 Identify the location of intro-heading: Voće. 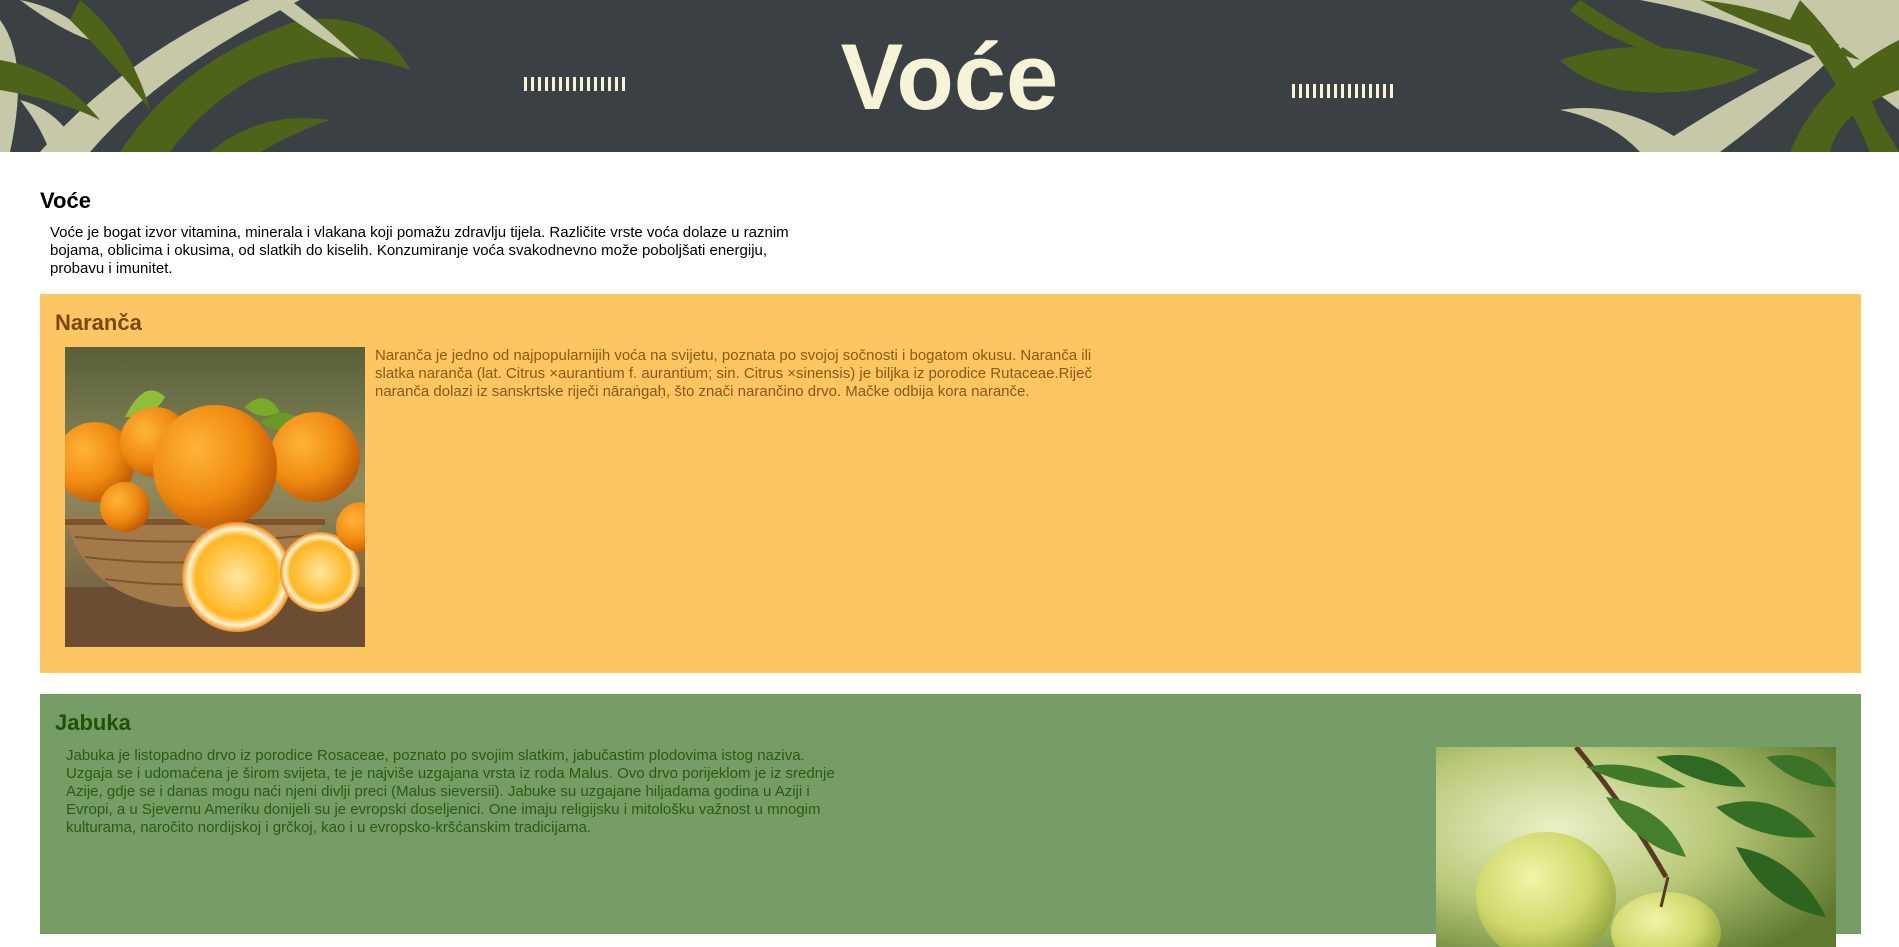
(65, 200).